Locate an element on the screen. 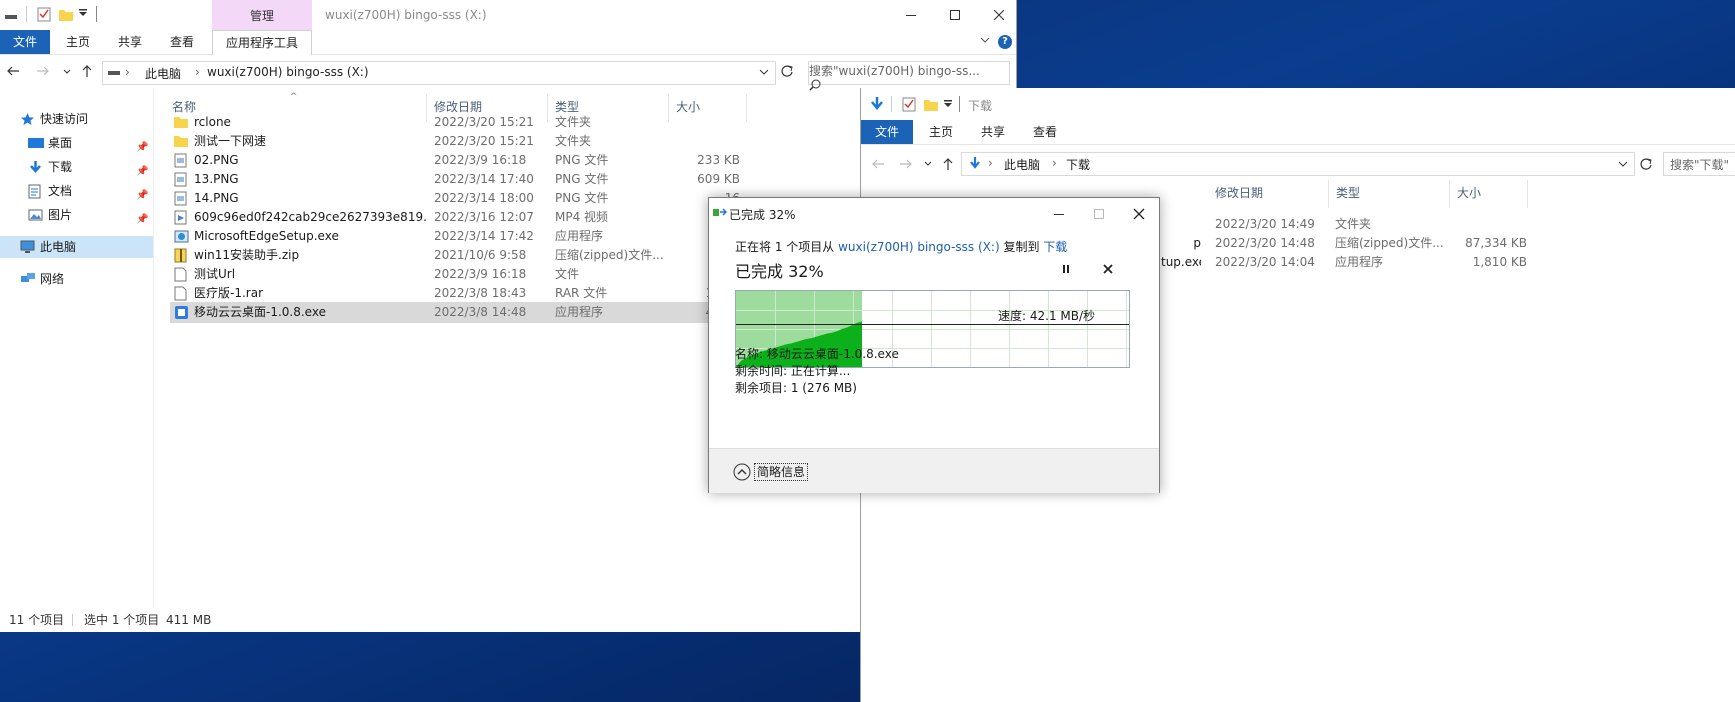 The width and height of the screenshot is (1735, 702). pictures-icon is located at coordinates (35, 215).